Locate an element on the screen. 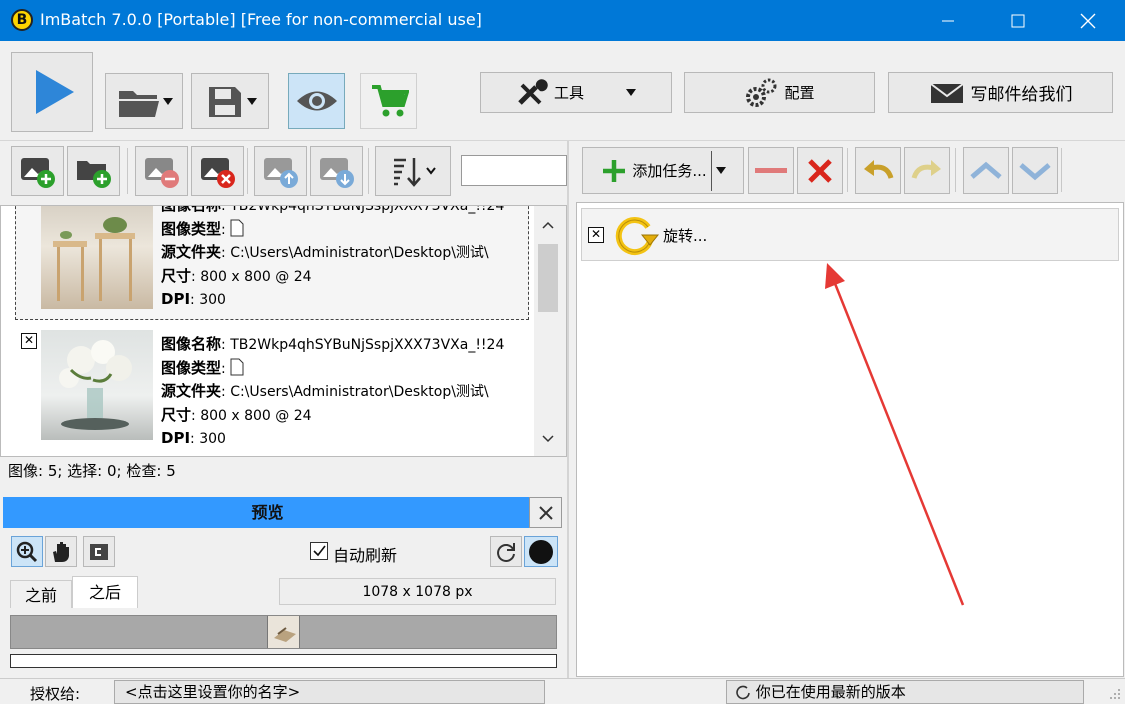  run-button is located at coordinates (52, 92).